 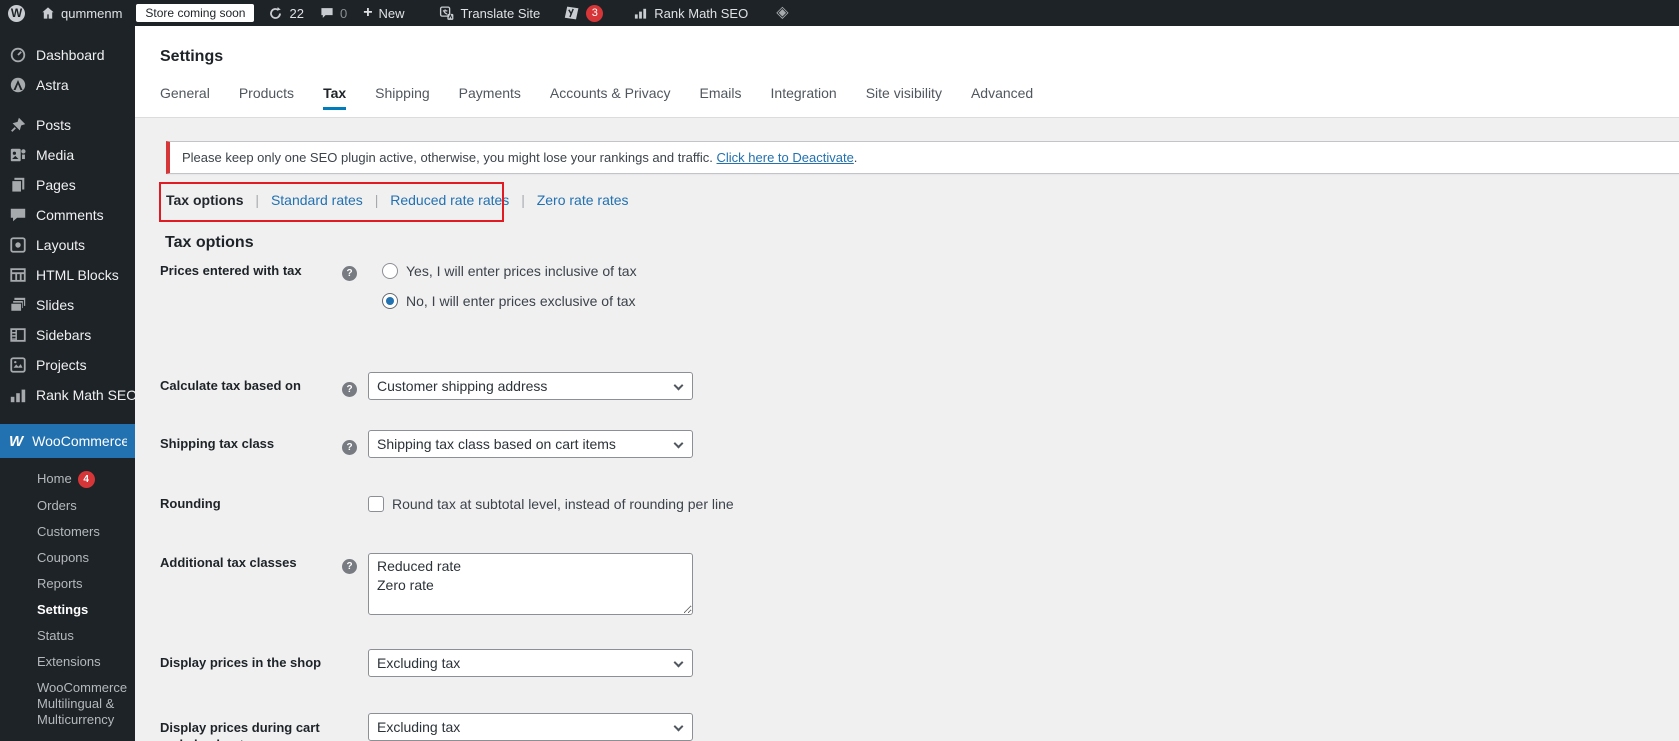 What do you see at coordinates (205, 200) in the screenshot?
I see `subnav-tax-options: Tax options` at bounding box center [205, 200].